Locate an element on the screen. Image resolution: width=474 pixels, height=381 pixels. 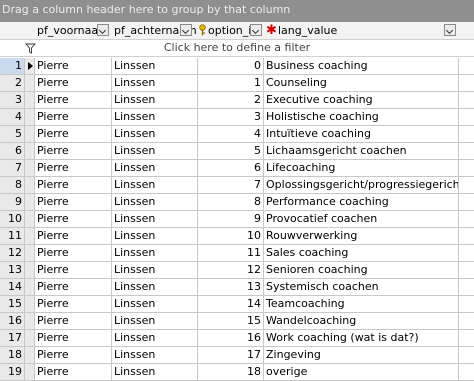
row-number: 5 is located at coordinates (12, 134).